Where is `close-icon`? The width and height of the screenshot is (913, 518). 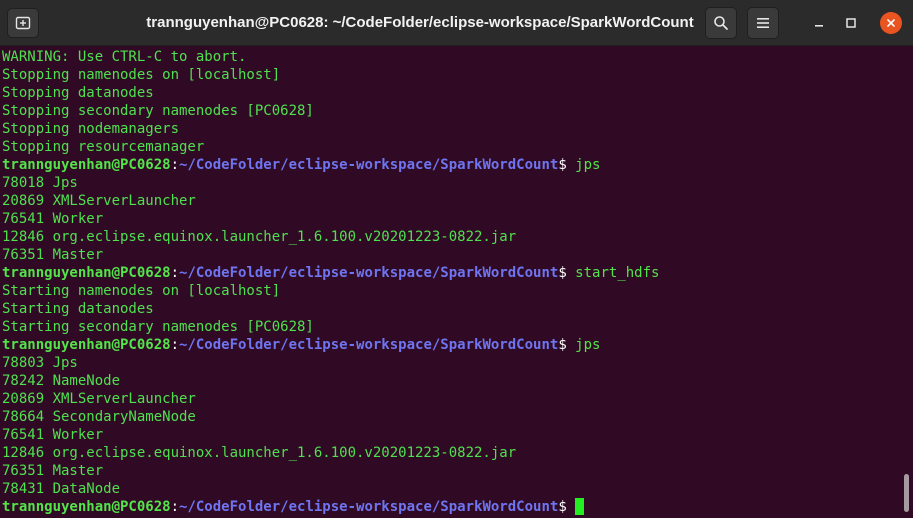
close-icon is located at coordinates (891, 23).